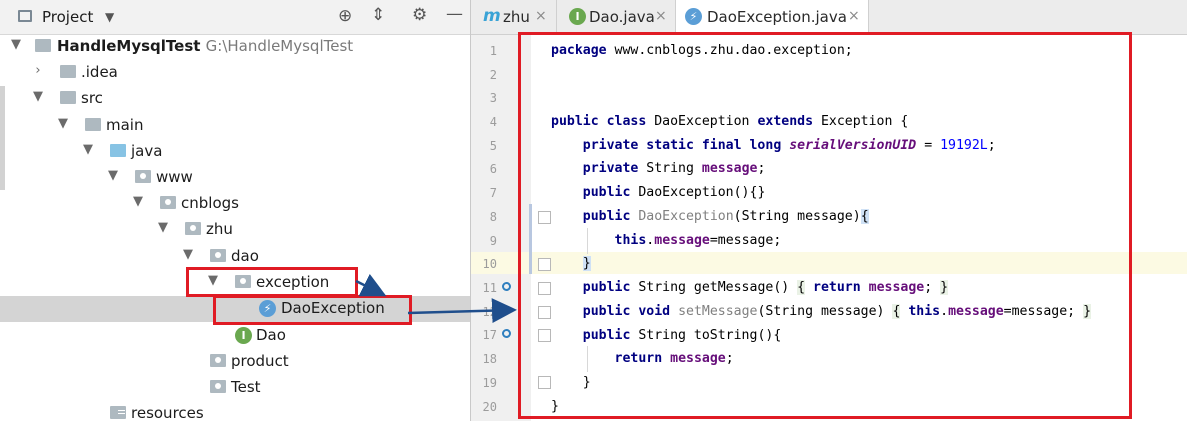 The width and height of the screenshot is (1187, 421). I want to click on arrow-to-code, so click(462, 311).